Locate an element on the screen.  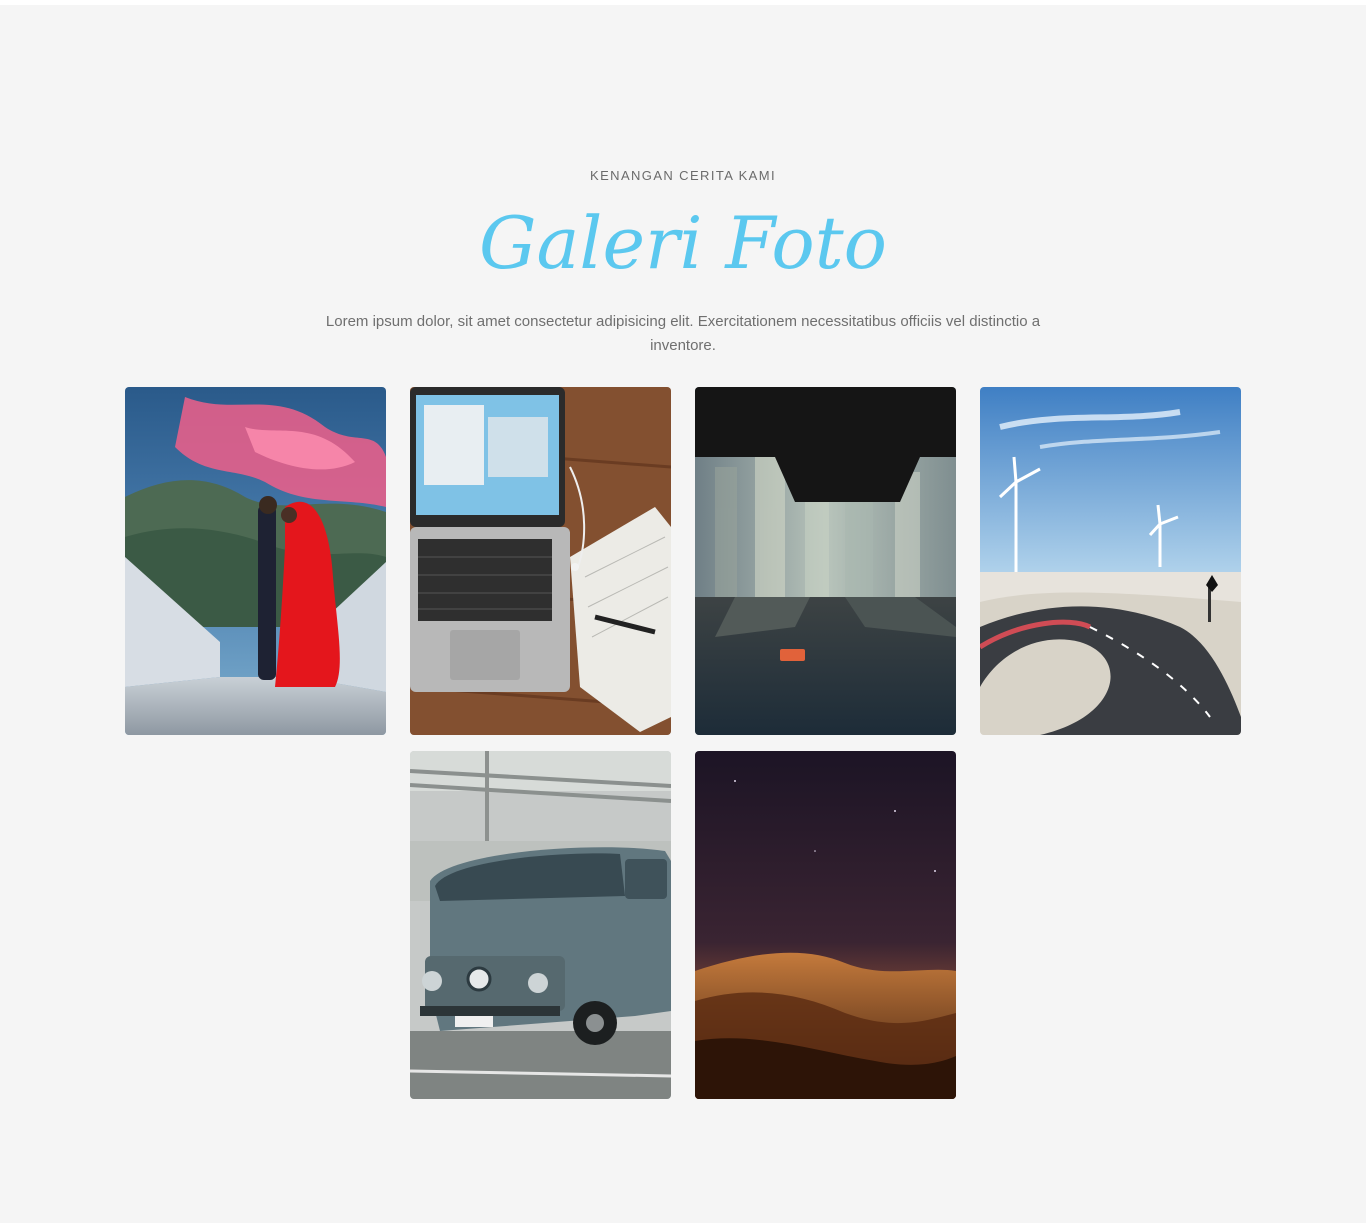
gallery-photo-vintage-van is located at coordinates (540, 925).